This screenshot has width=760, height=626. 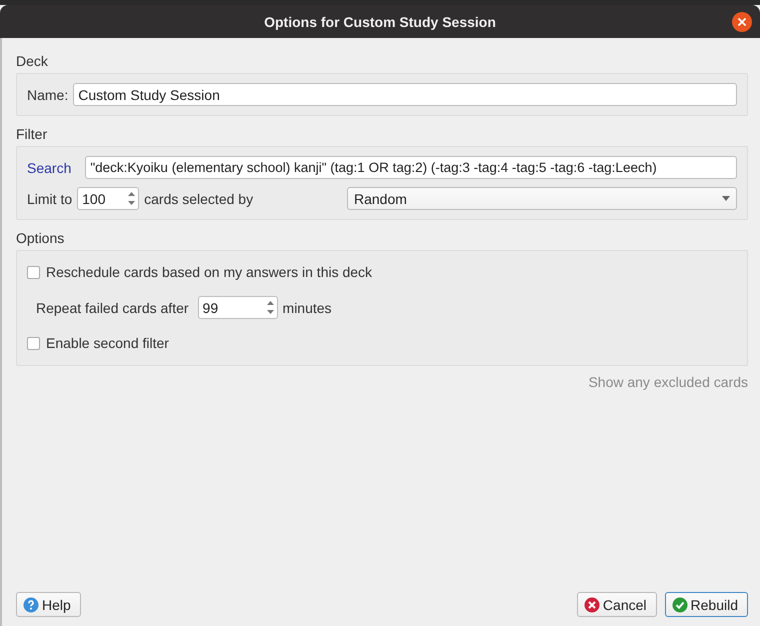 I want to click on search-label: Search, so click(x=49, y=168).